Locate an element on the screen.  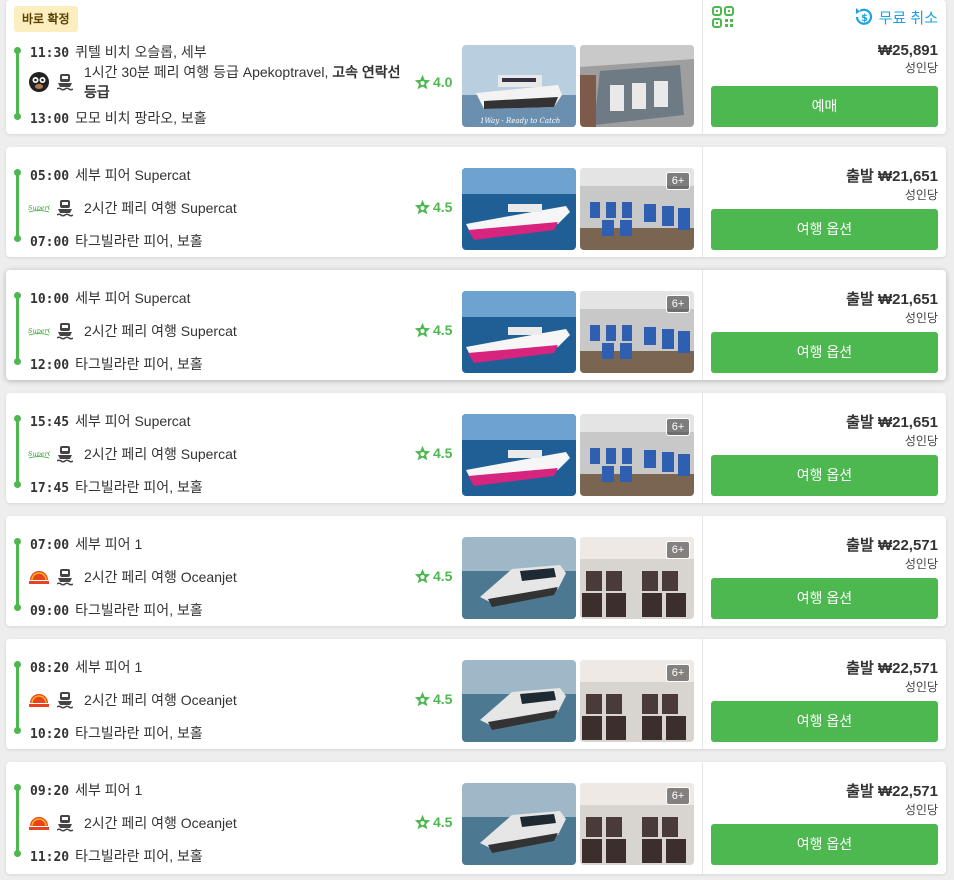
arrival-row: 12:00 타그빌라란 피어, 보홀 is located at coordinates (116, 364).